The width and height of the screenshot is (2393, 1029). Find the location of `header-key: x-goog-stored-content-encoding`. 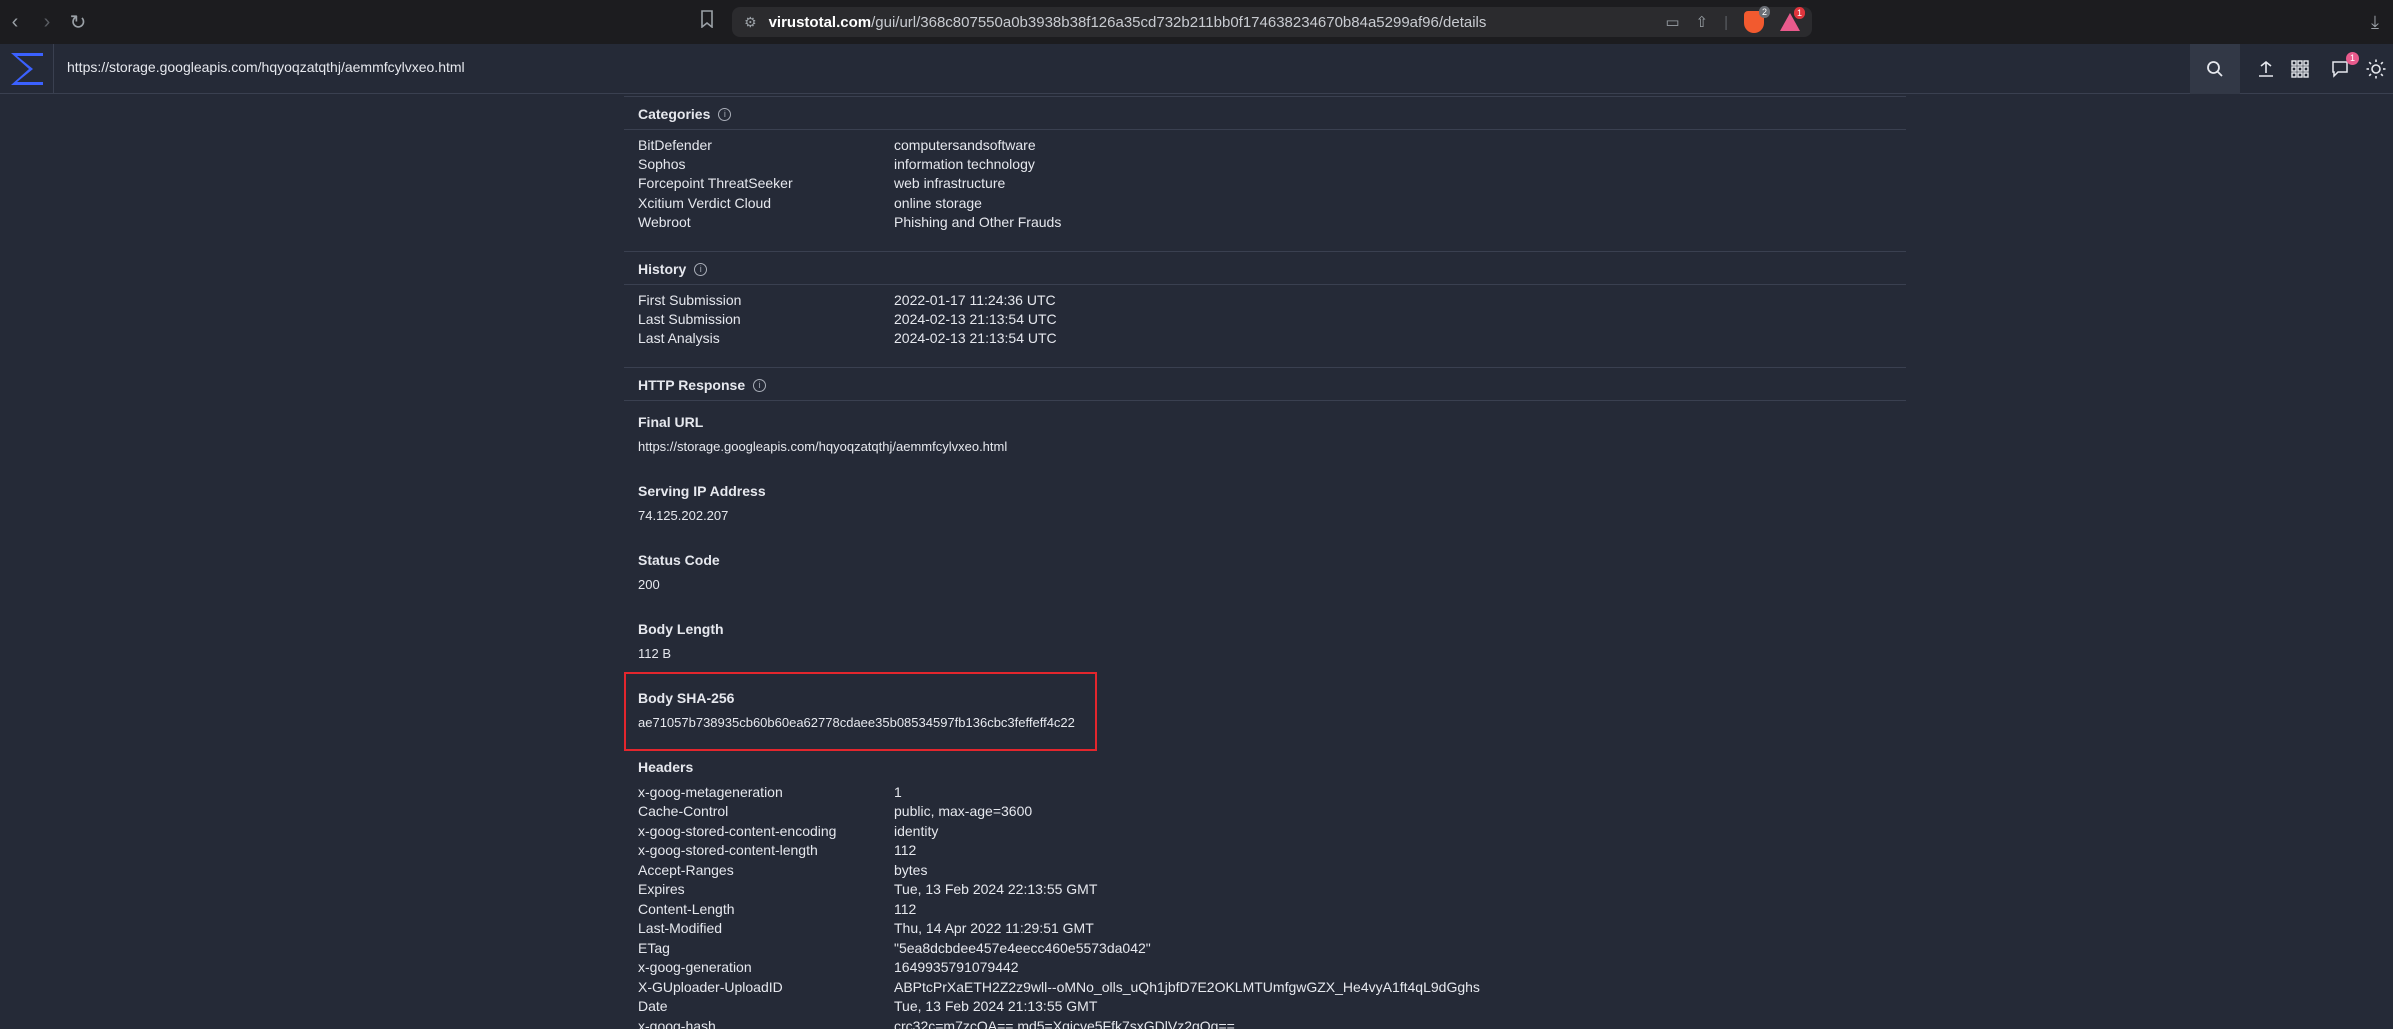

header-key: x-goog-stored-content-encoding is located at coordinates (737, 831).